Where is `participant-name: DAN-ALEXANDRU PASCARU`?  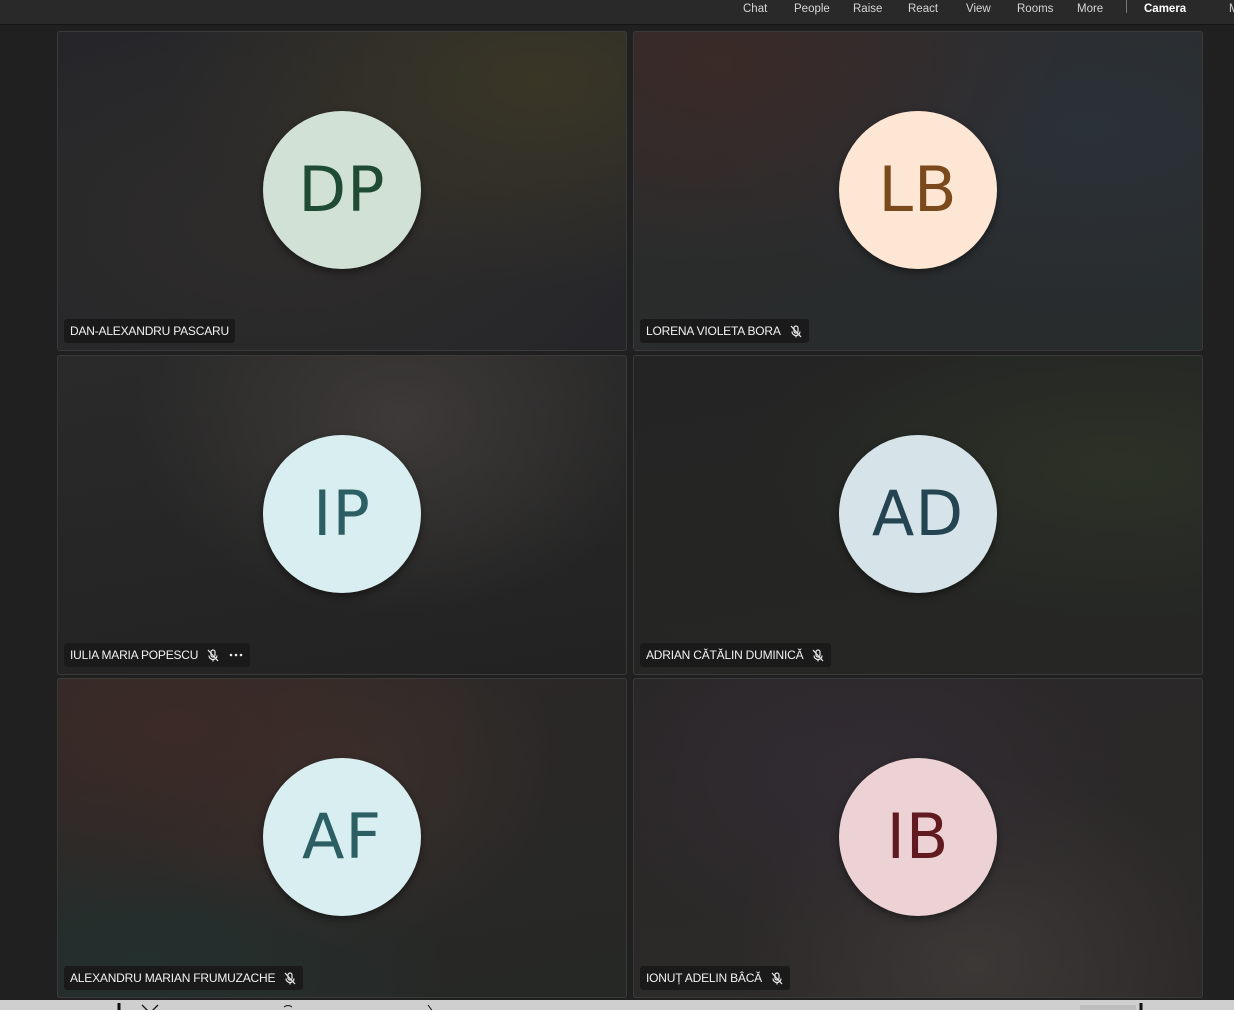 participant-name: DAN-ALEXANDRU PASCARU is located at coordinates (149, 331).